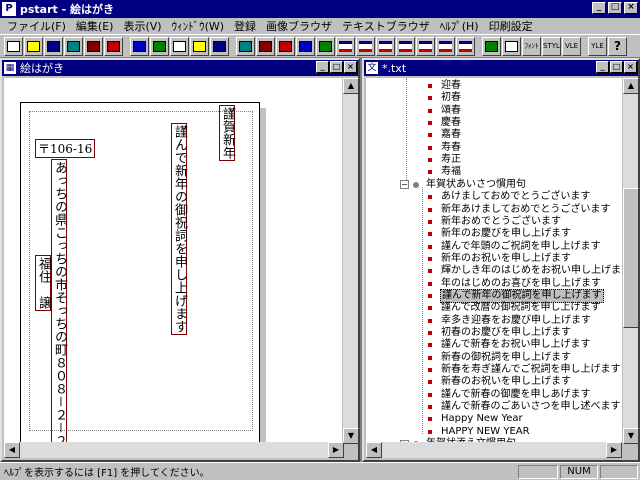 The width and height of the screenshot is (640, 480). What do you see at coordinates (501, 68) in the screenshot?
I see `text-browser-title-bar: 文 *.txt _ □ ×` at bounding box center [501, 68].